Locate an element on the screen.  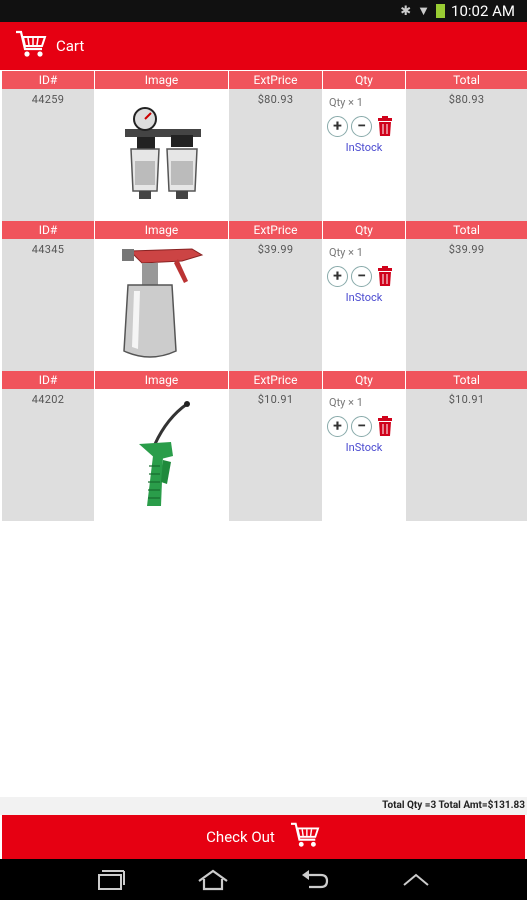
id-cell: ID# 44345 is located at coordinates (48, 296).